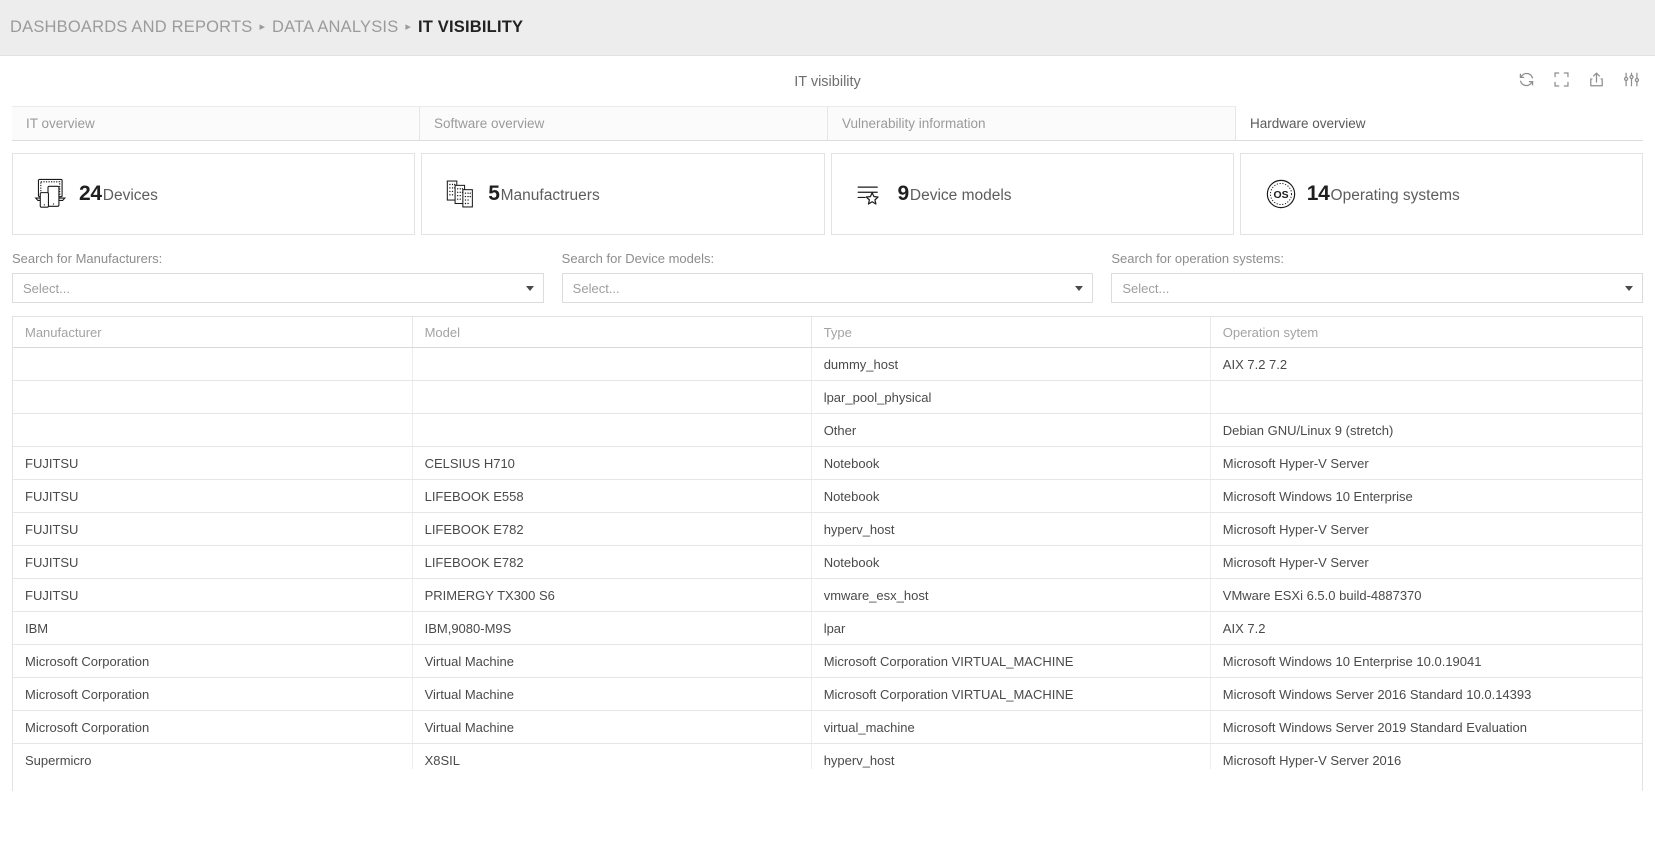  What do you see at coordinates (827, 780) in the screenshot?
I see `table-bottom-strip` at bounding box center [827, 780].